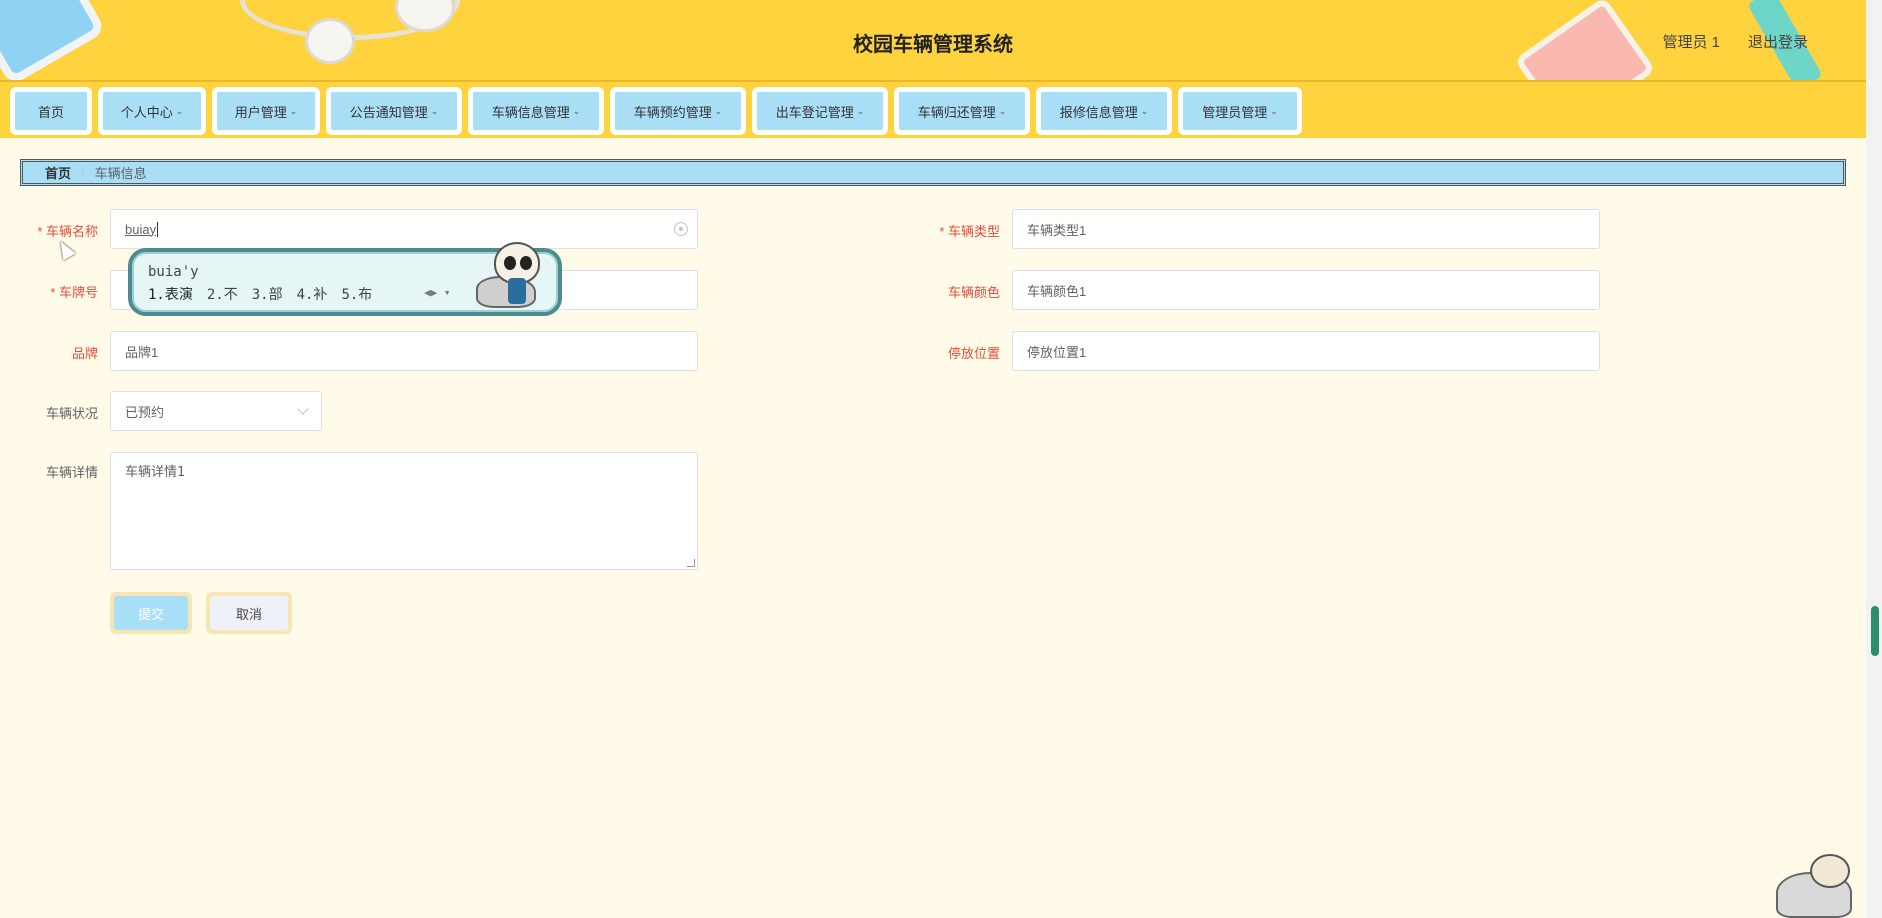  Describe the element at coordinates (404, 511) in the screenshot. I see `vehicle-details-textarea: 车辆详情1` at that location.